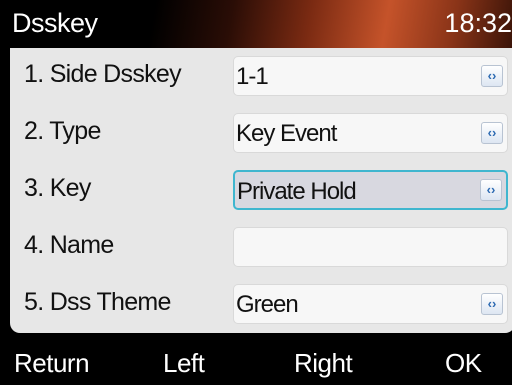  What do you see at coordinates (55, 23) in the screenshot?
I see `page-title: Dsskey` at bounding box center [55, 23].